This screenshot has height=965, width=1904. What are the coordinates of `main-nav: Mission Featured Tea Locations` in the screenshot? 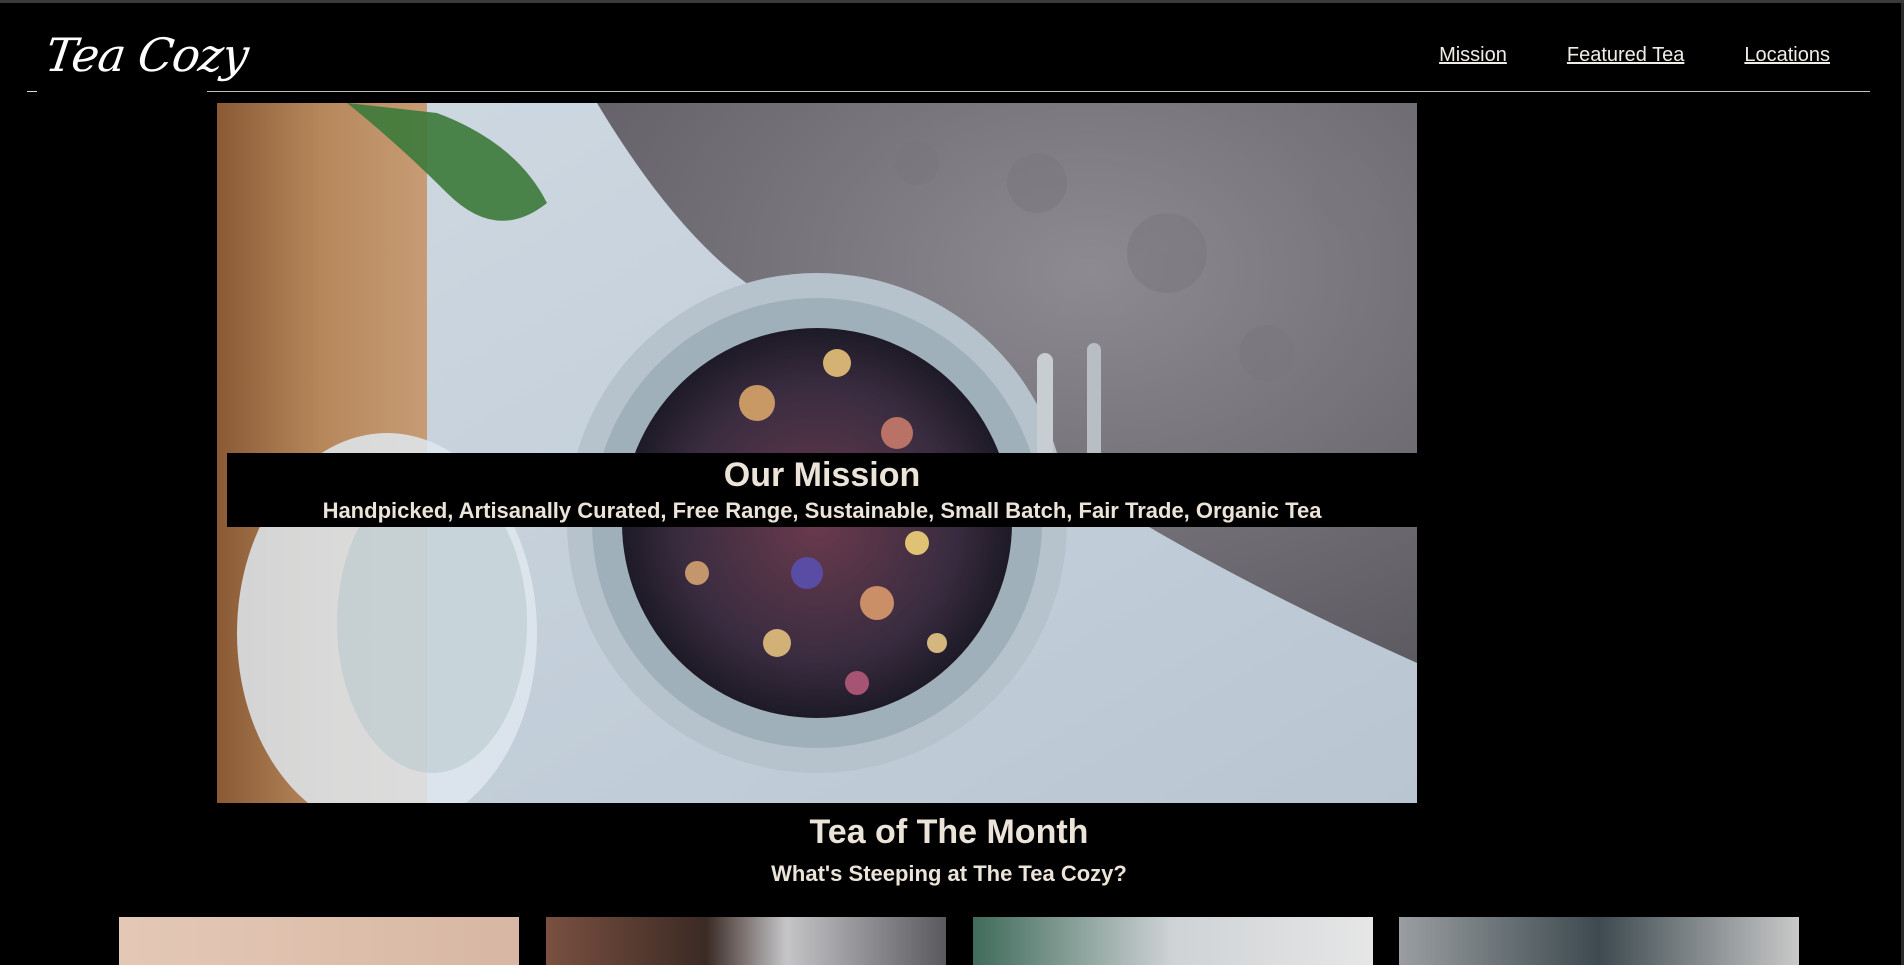 It's located at (1634, 55).